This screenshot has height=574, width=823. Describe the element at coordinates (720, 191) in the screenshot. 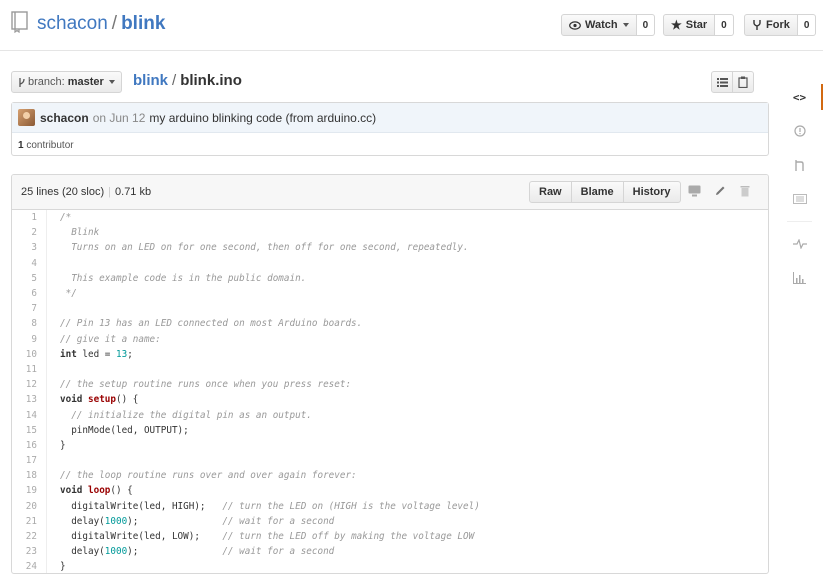

I see `pencil-icon` at that location.